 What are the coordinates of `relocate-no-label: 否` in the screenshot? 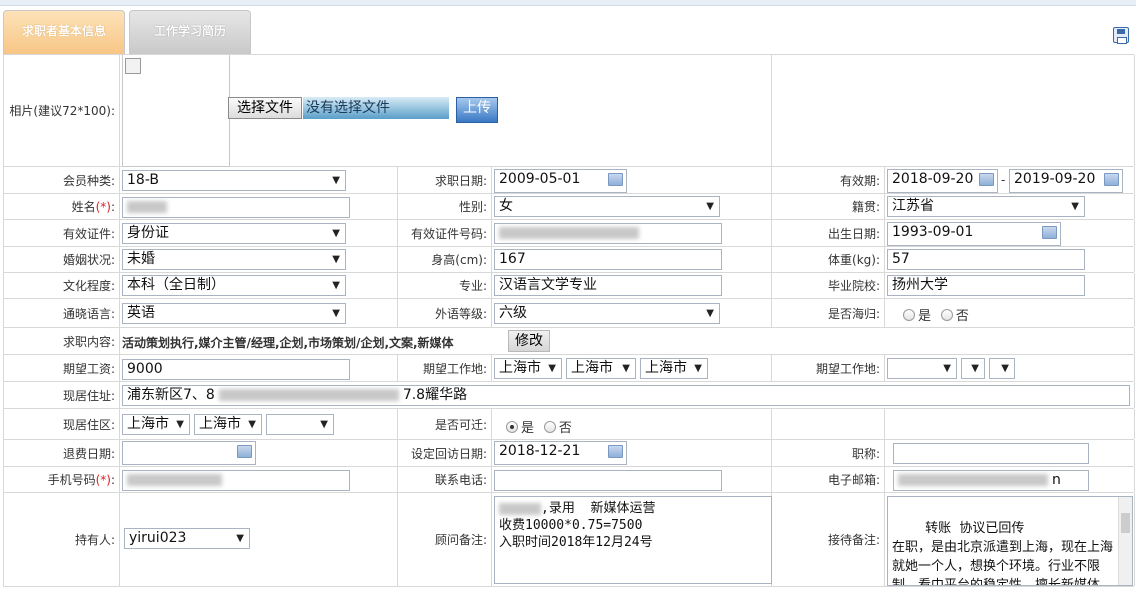 It's located at (565, 428).